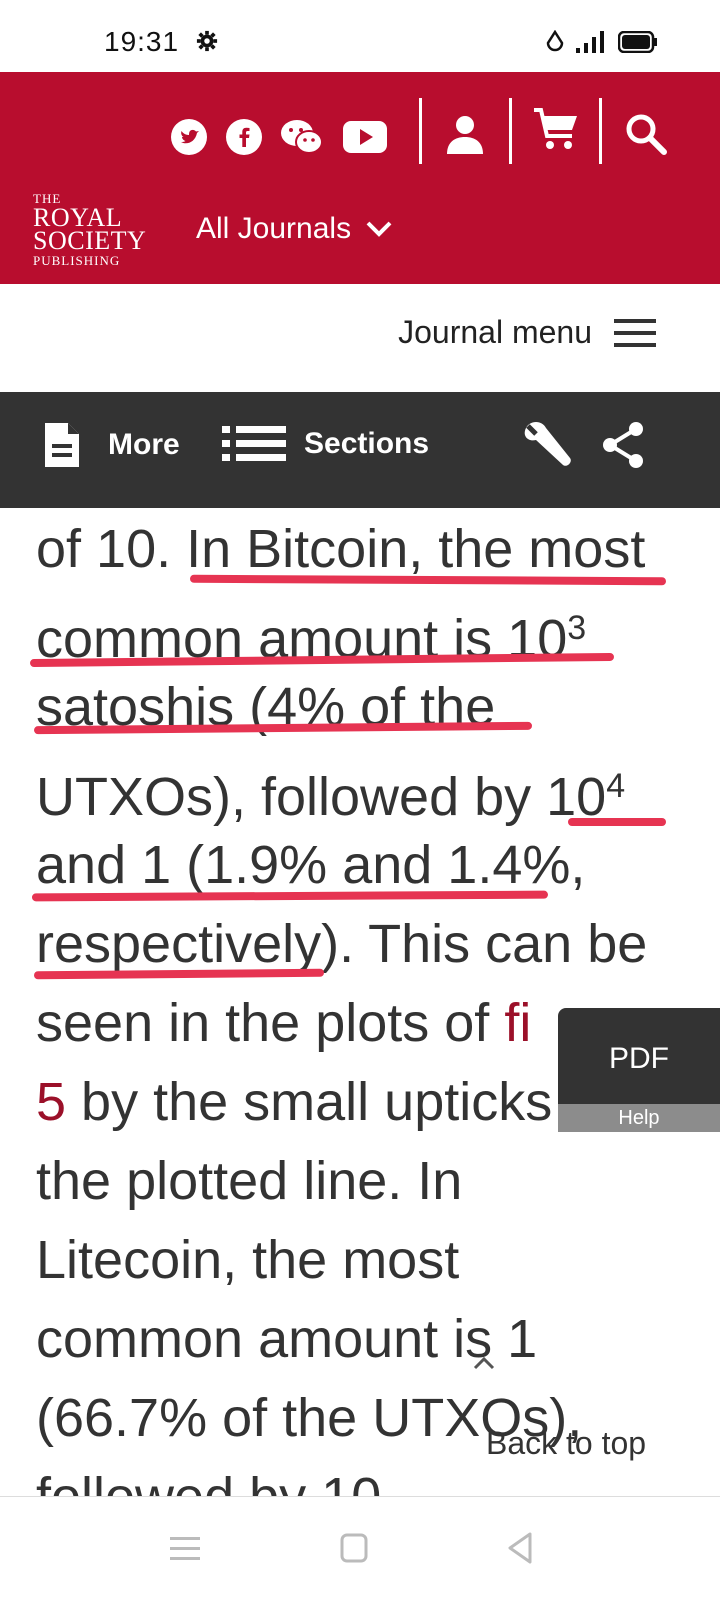  I want to click on cart-icon, so click(556, 129).